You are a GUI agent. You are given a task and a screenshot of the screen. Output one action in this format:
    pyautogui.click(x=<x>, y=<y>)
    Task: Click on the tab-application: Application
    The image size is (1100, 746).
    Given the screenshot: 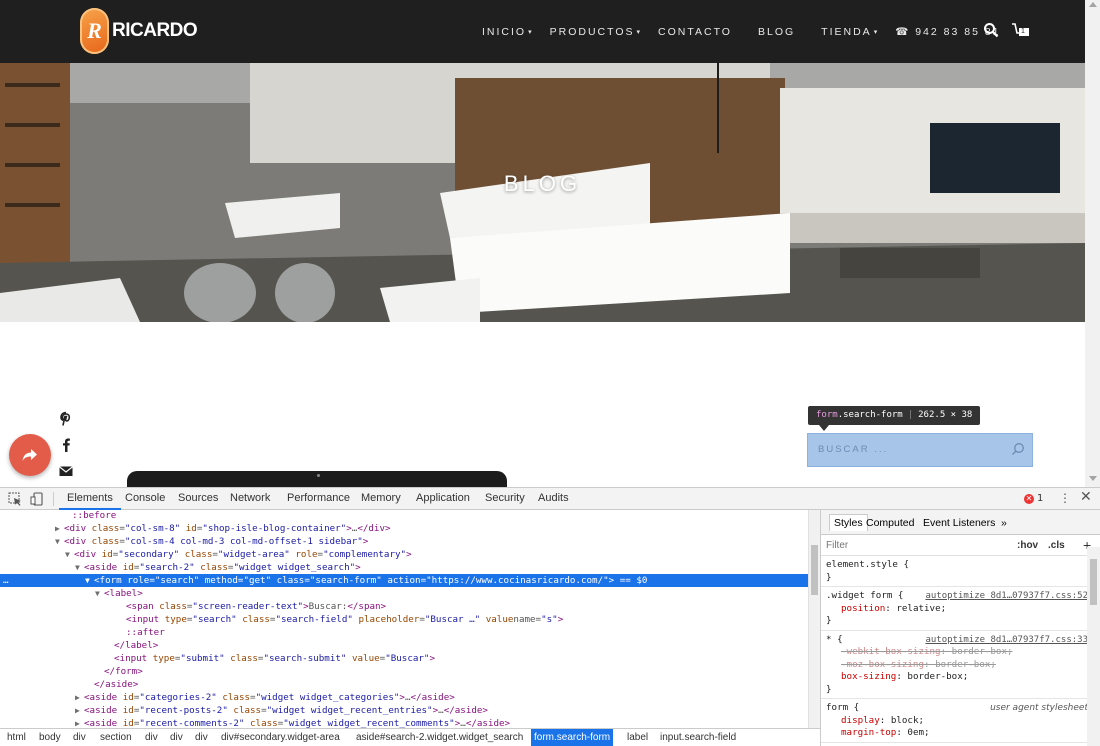 What is the action you would take?
    pyautogui.click(x=443, y=499)
    